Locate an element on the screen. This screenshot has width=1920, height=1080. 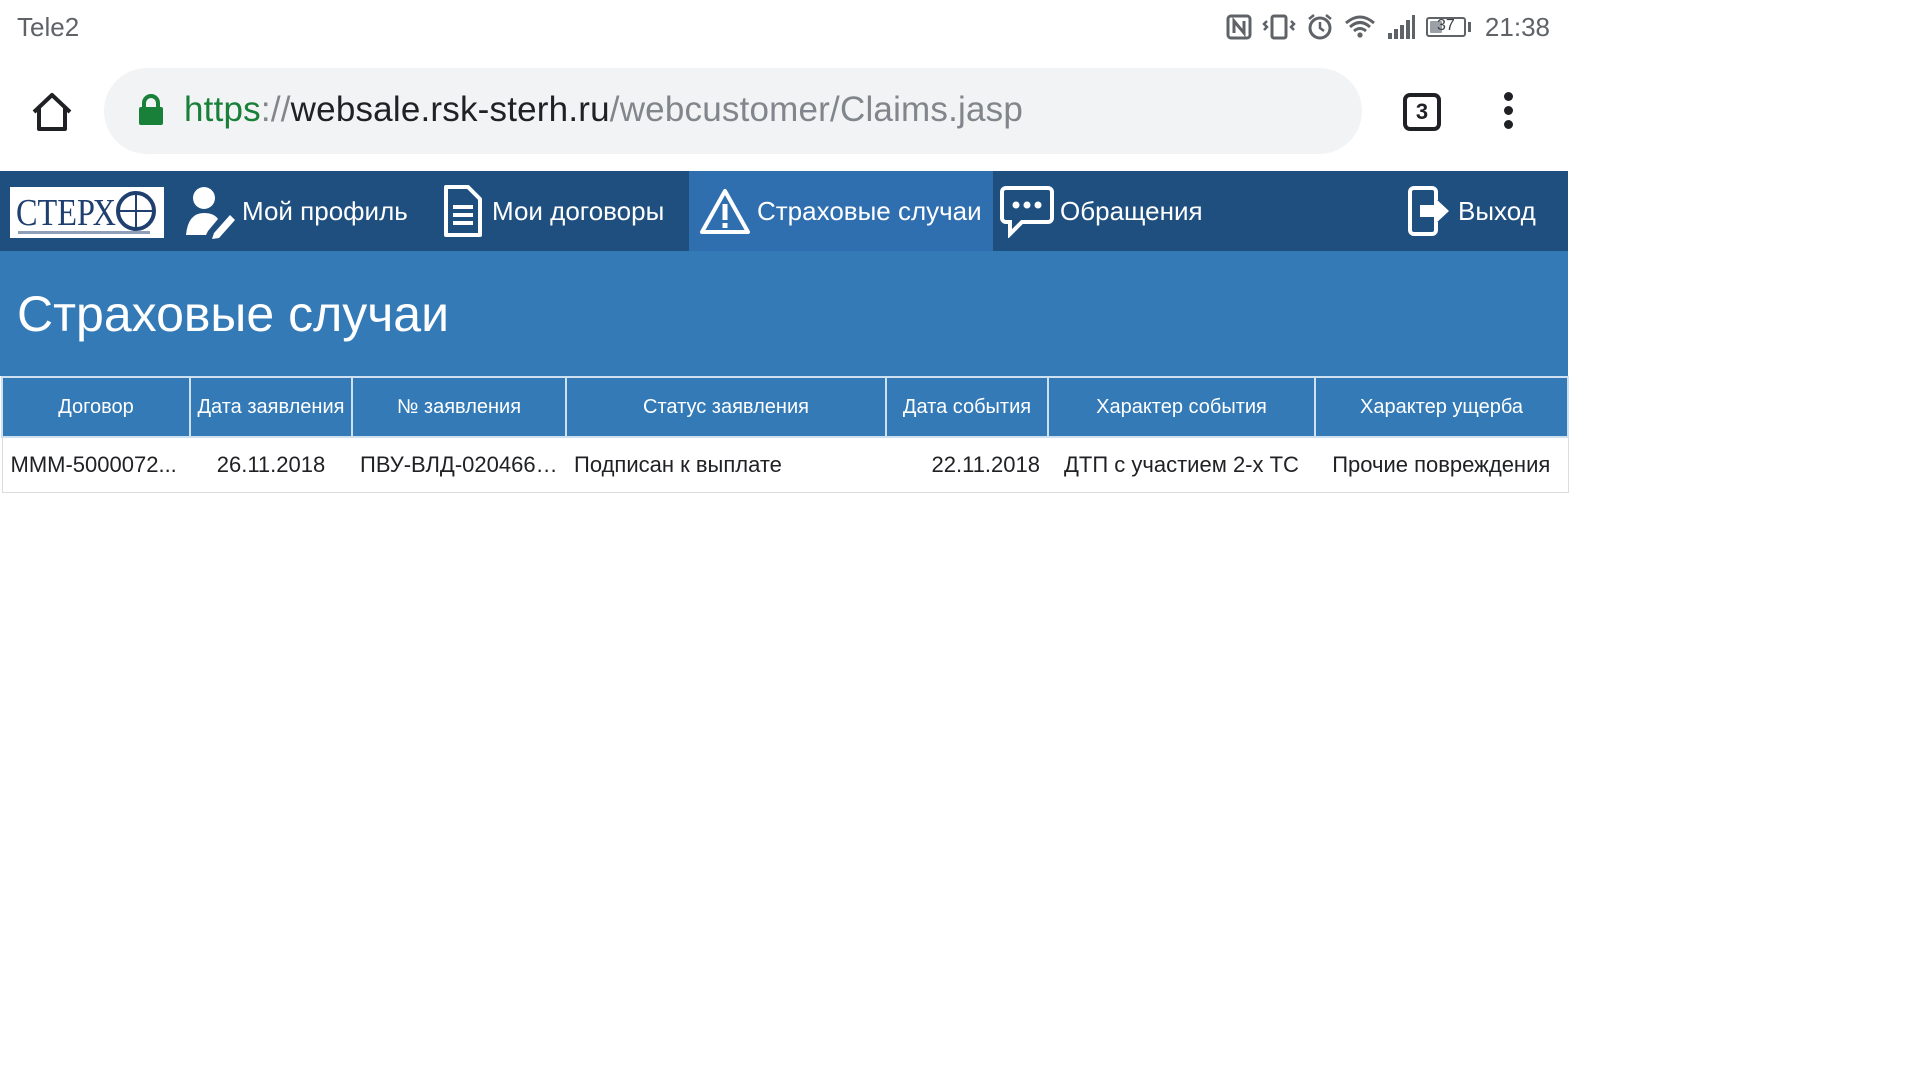
cell-application-date: 26.11.2018 is located at coordinates (271, 465).